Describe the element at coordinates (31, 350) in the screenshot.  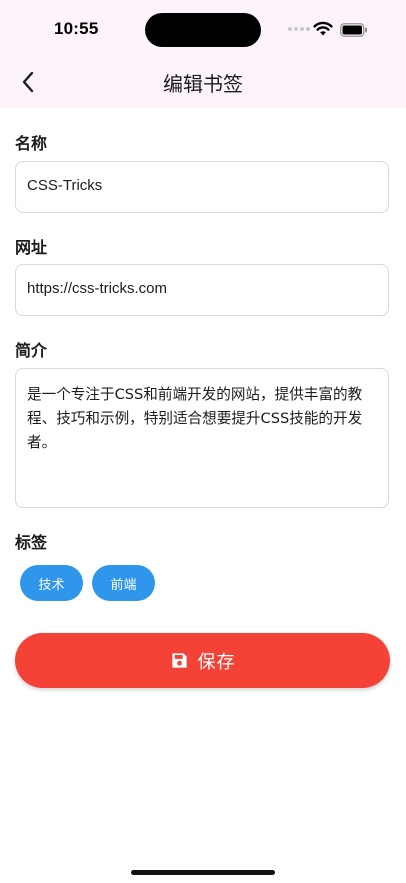
I see `description-label: 简介` at that location.